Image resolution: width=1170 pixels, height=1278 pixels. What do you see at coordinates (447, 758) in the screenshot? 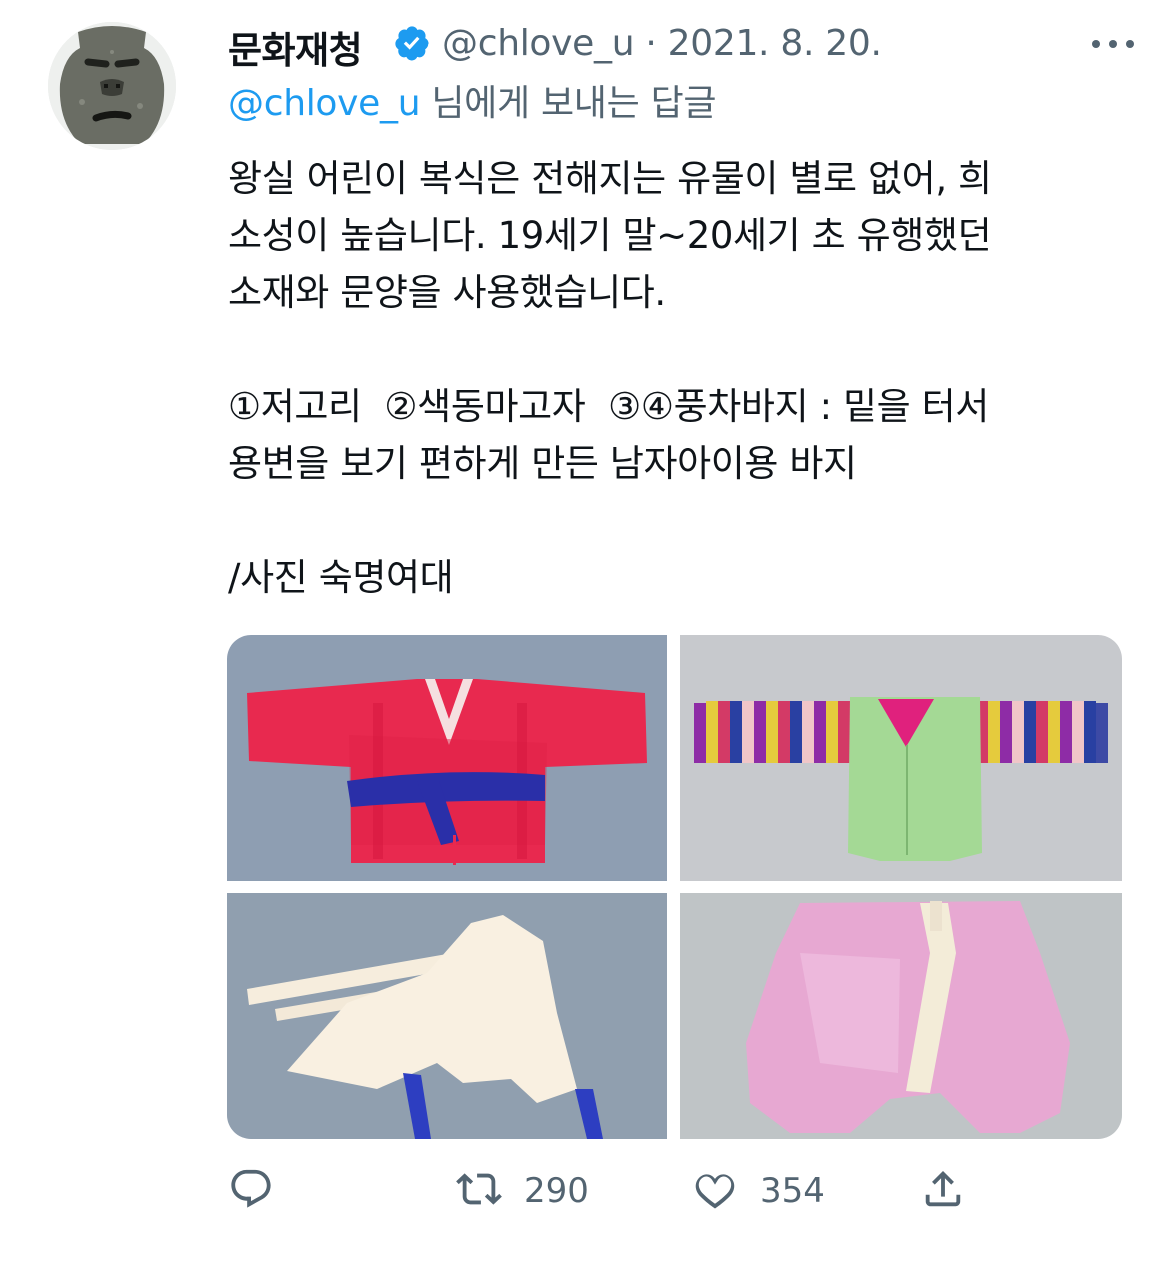
I see `photo-jeogori` at bounding box center [447, 758].